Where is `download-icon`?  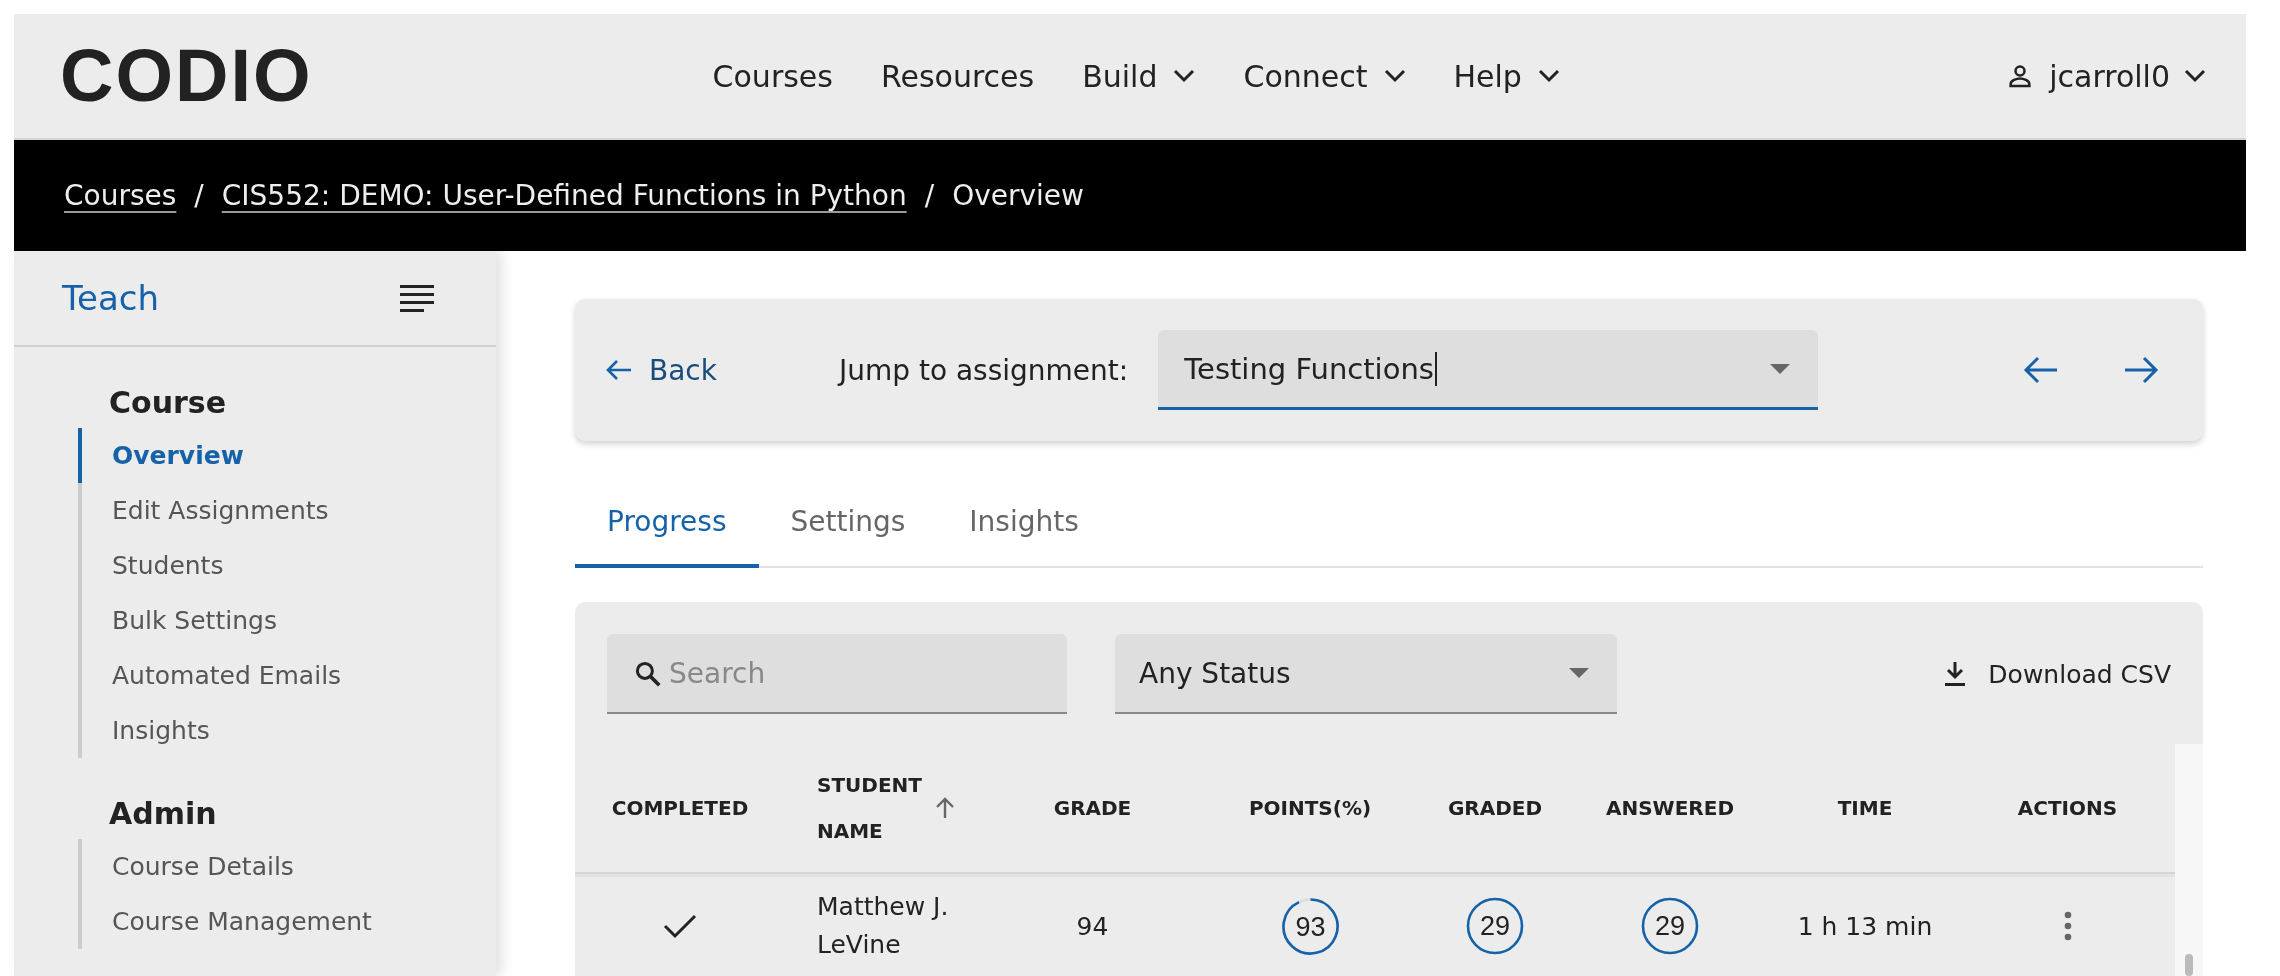
download-icon is located at coordinates (1955, 674).